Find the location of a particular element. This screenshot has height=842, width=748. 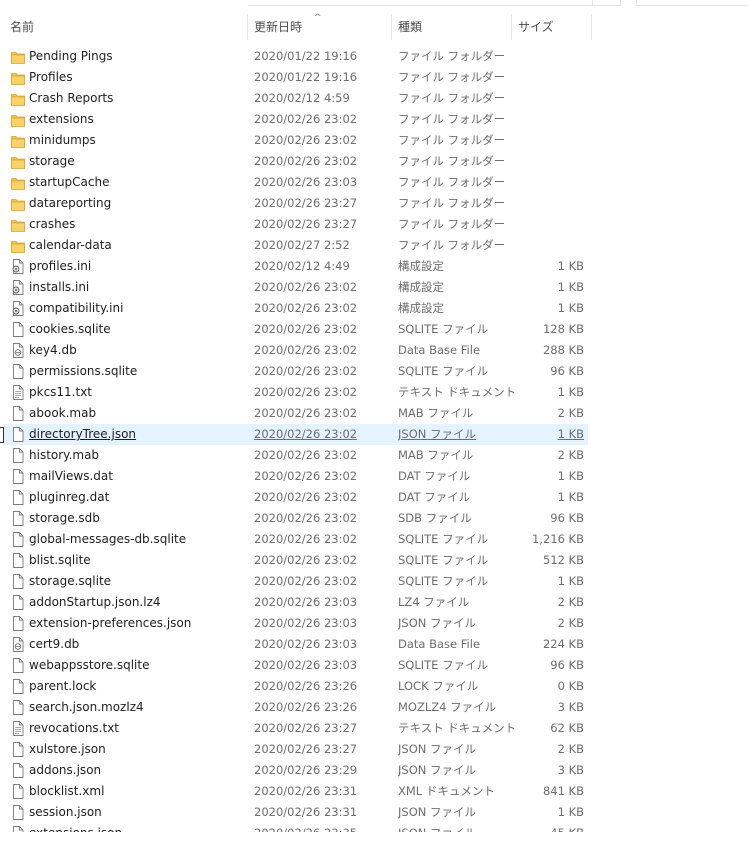

search-box-edge is located at coordinates (692, 3).